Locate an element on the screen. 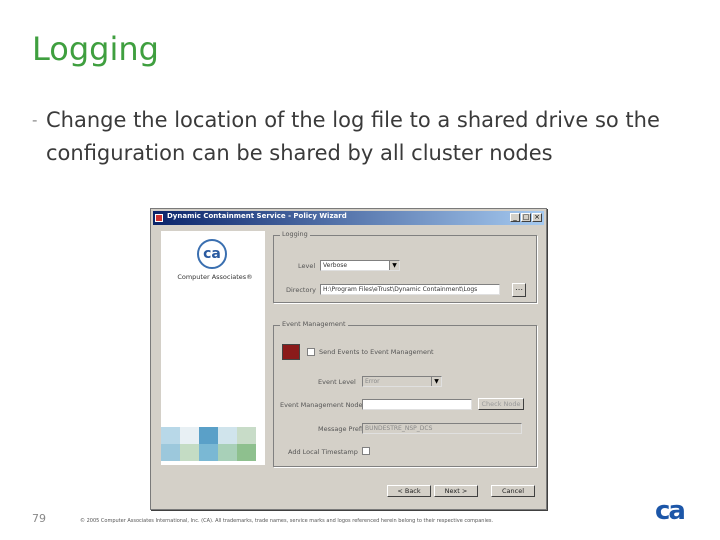  ca-logo-icon: ca is located at coordinates (212, 254).